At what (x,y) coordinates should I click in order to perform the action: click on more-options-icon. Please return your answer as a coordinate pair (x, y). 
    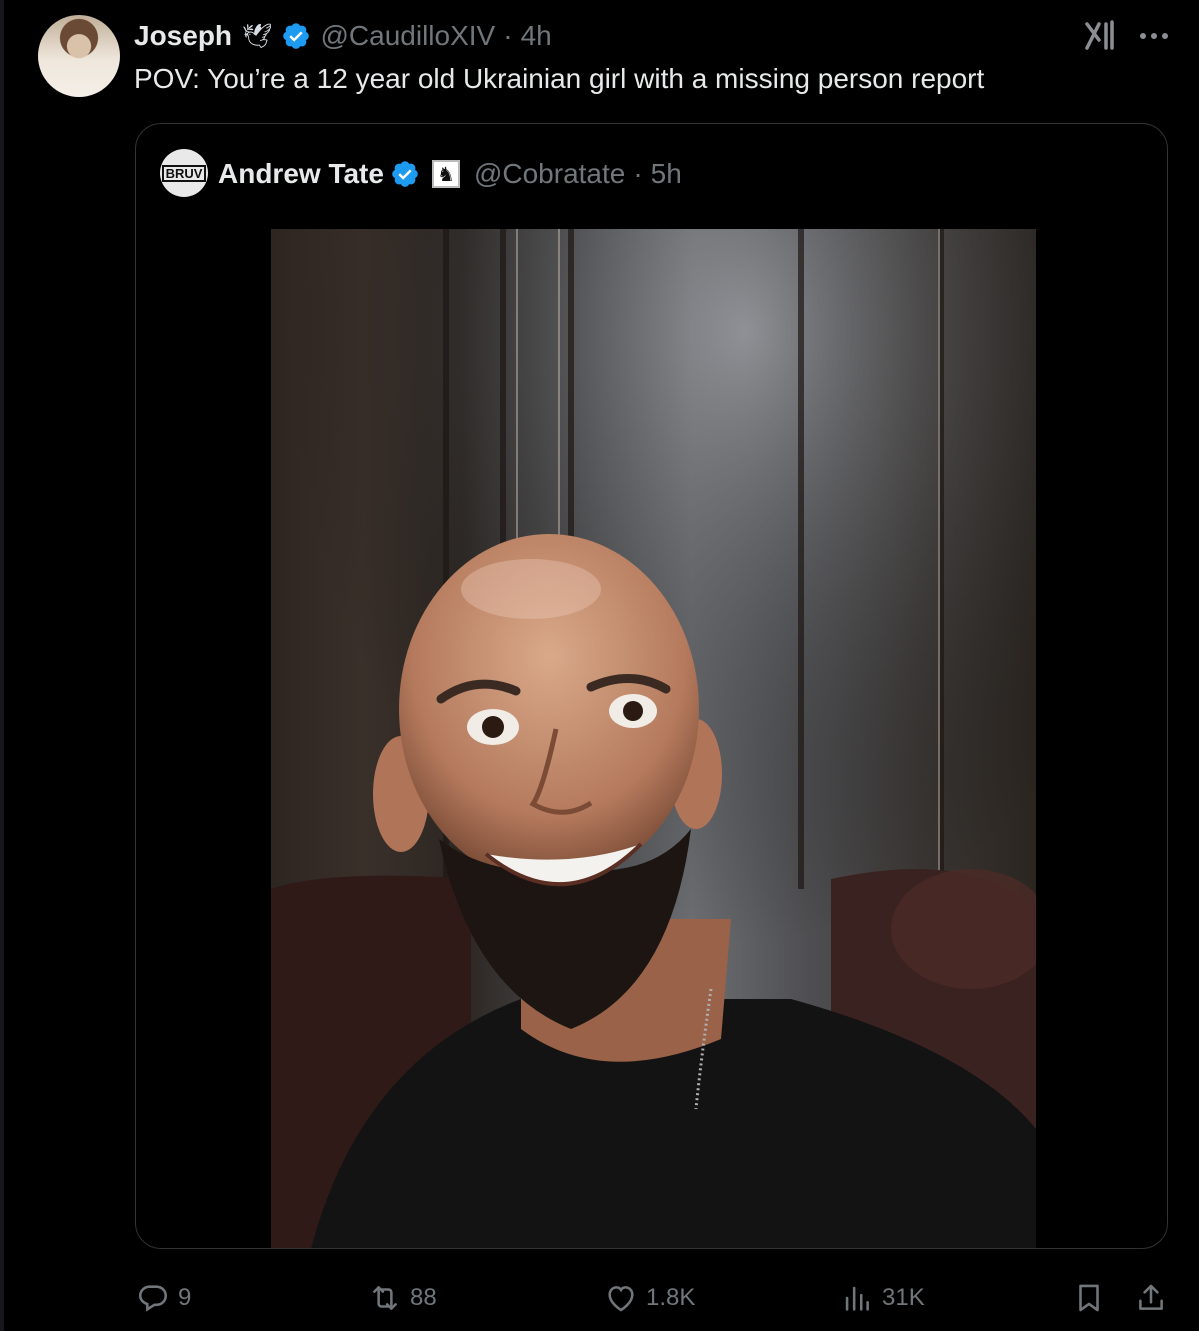
    Looking at the image, I should click on (1154, 36).